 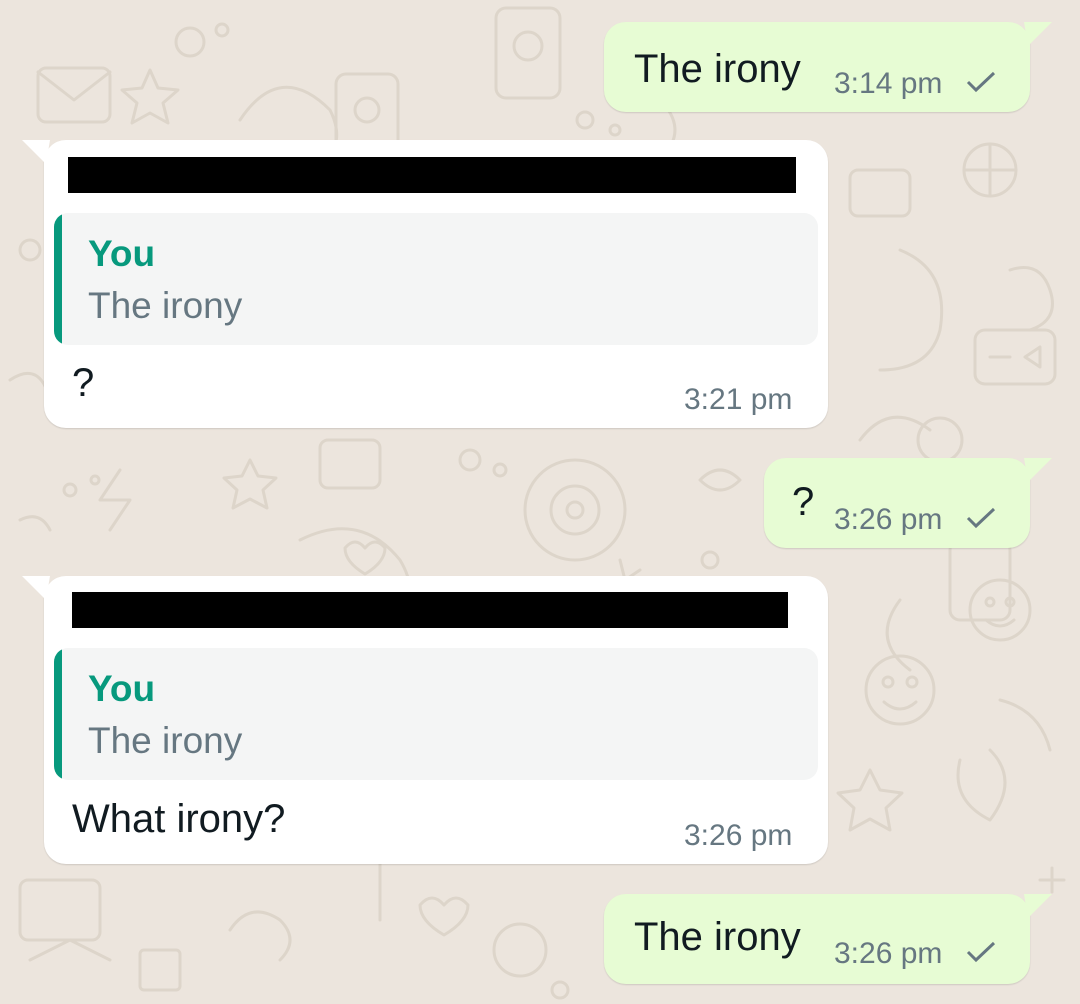 I want to click on outgoing-message: ? 3:26 pm, so click(x=908, y=503).